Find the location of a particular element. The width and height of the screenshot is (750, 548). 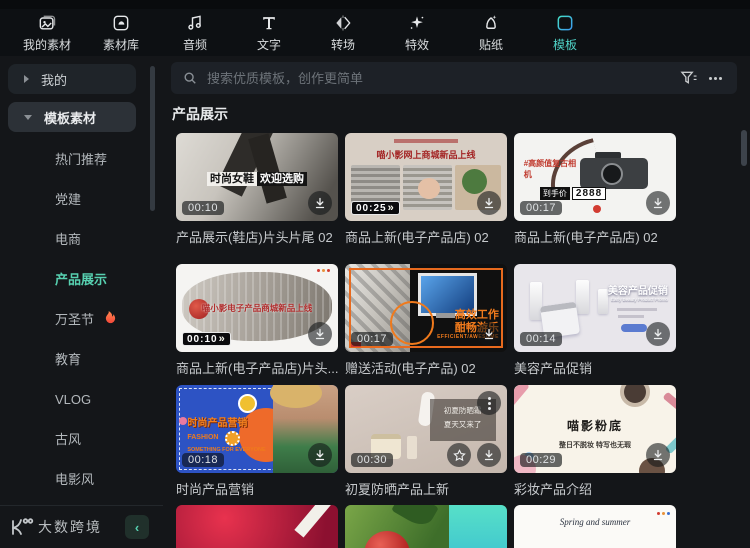

sidebar-item-vlog: VLOG is located at coordinates (73, 400).